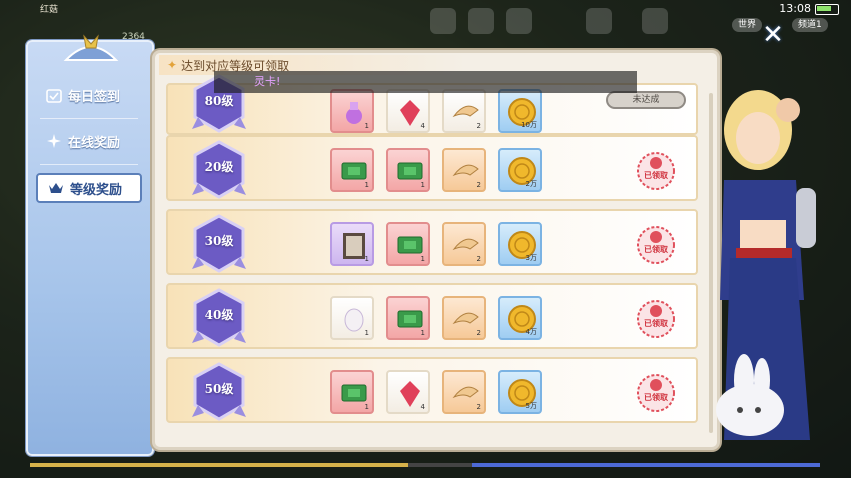 This screenshot has width=851, height=478. Describe the element at coordinates (219, 241) in the screenshot. I see `level-label: 30级` at that location.